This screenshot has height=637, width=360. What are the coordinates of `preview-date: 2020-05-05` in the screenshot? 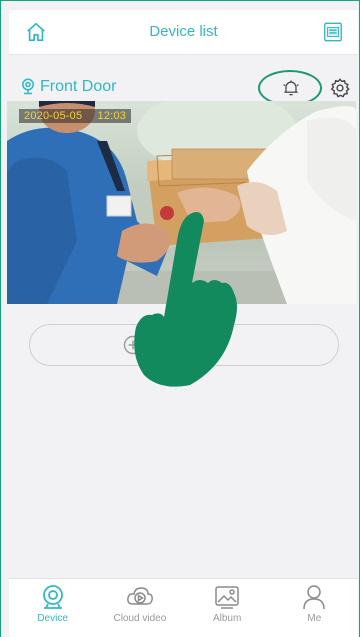 It's located at (53, 116).